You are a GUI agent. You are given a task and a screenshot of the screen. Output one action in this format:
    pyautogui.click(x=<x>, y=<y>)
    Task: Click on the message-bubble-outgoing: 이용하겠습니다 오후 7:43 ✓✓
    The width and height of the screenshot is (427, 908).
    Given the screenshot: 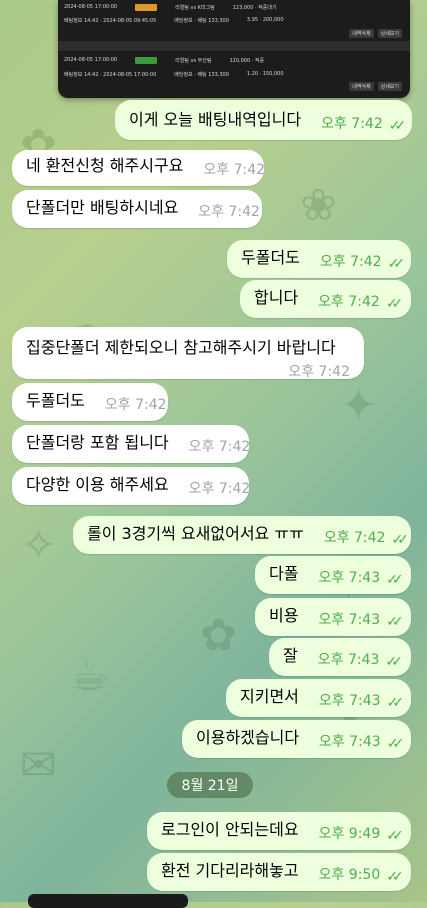 What is the action you would take?
    pyautogui.click(x=296, y=739)
    